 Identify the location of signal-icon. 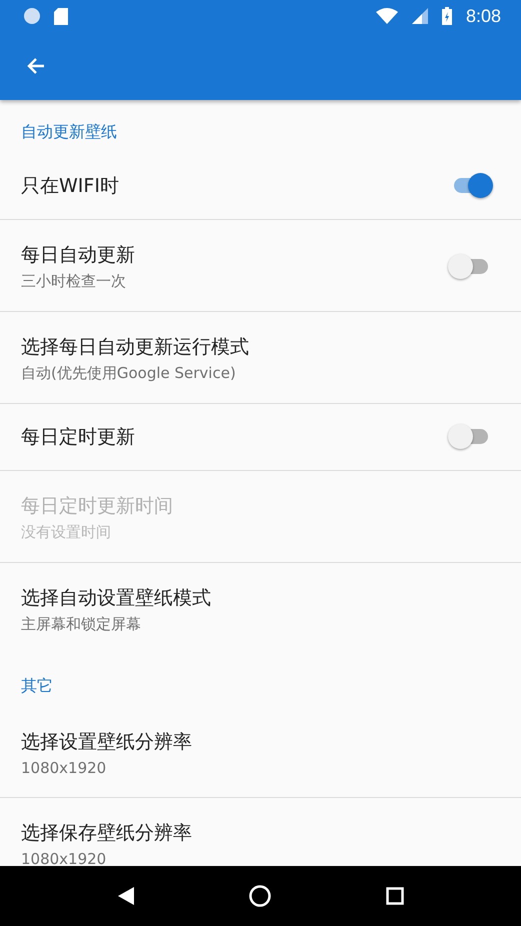
(420, 16).